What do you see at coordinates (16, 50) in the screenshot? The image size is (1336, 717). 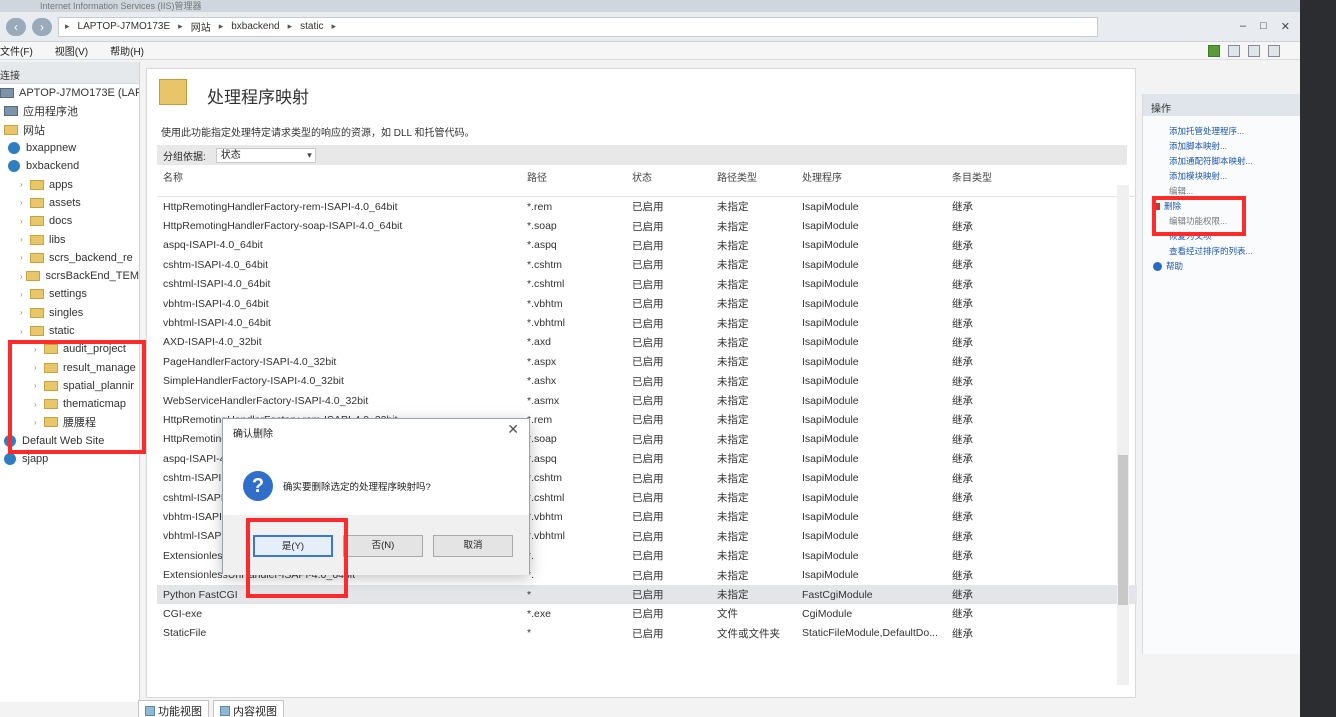 I see `menu-file: 文件(F)` at bounding box center [16, 50].